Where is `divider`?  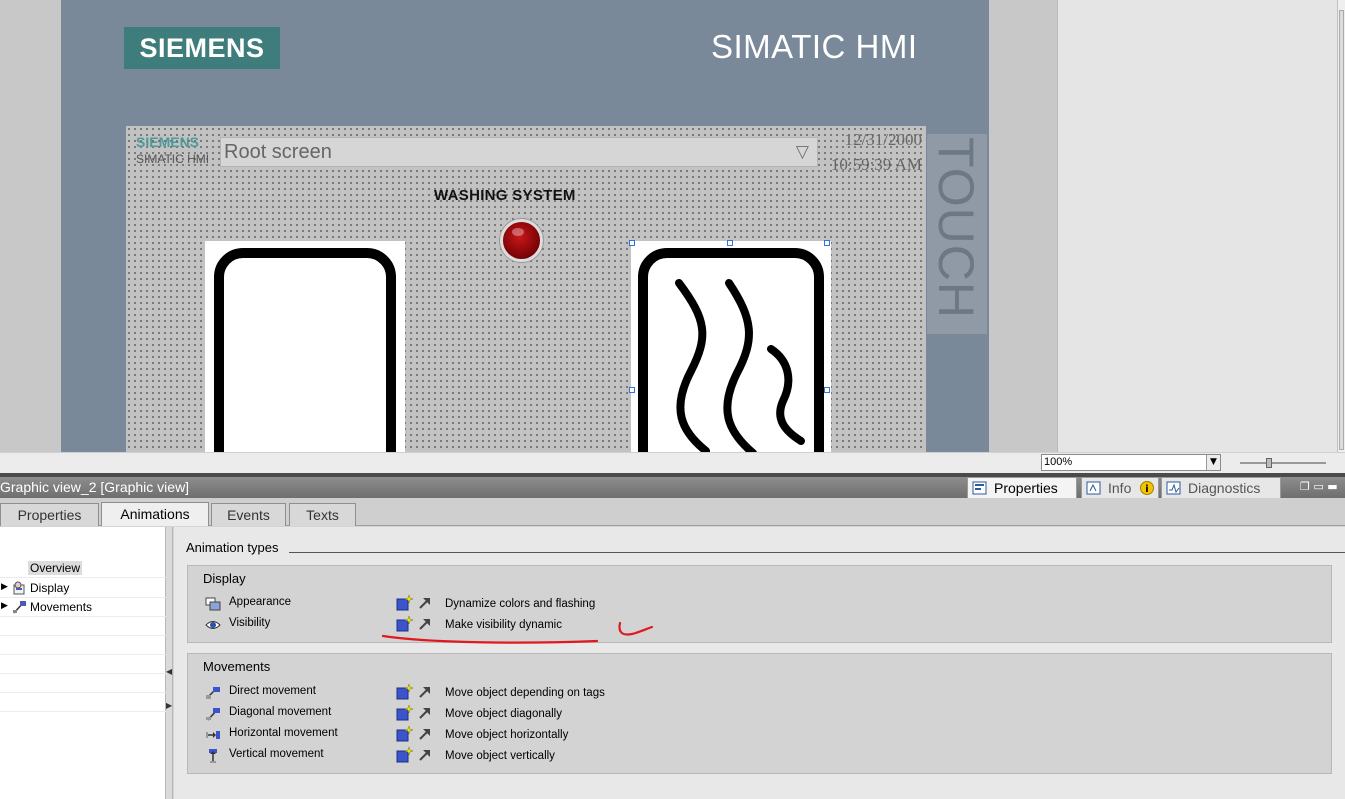
divider is located at coordinates (817, 552).